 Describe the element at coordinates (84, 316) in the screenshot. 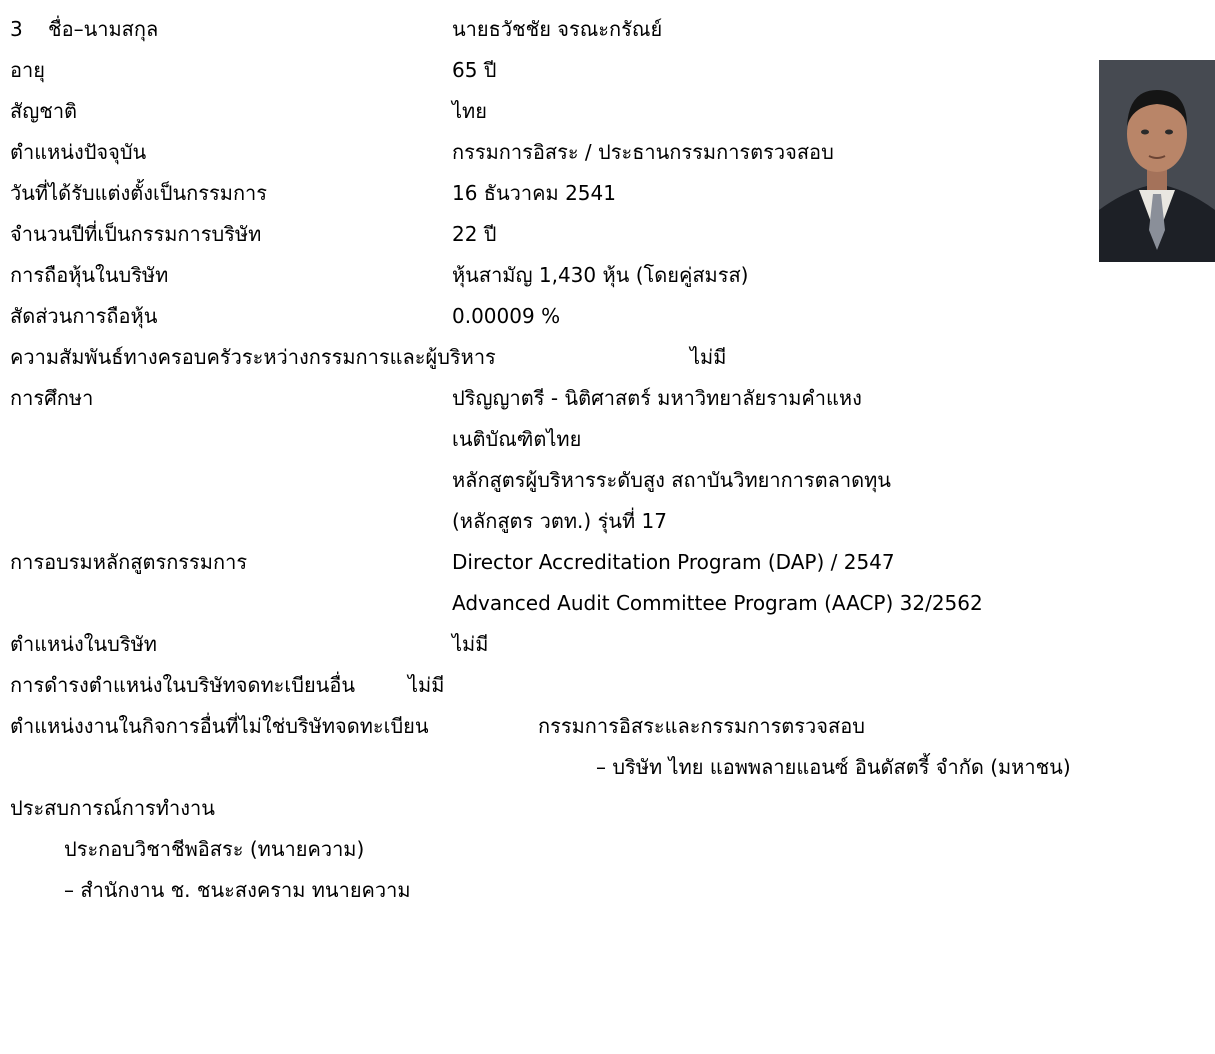

I see `ratio-label: สัดส่วนการถือหุ้น` at that location.